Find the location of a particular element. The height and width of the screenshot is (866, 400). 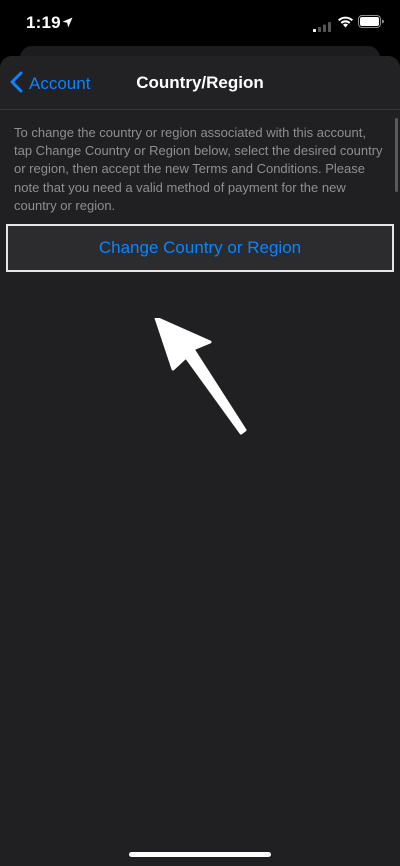

cellular-signal-icon is located at coordinates (322, 28).